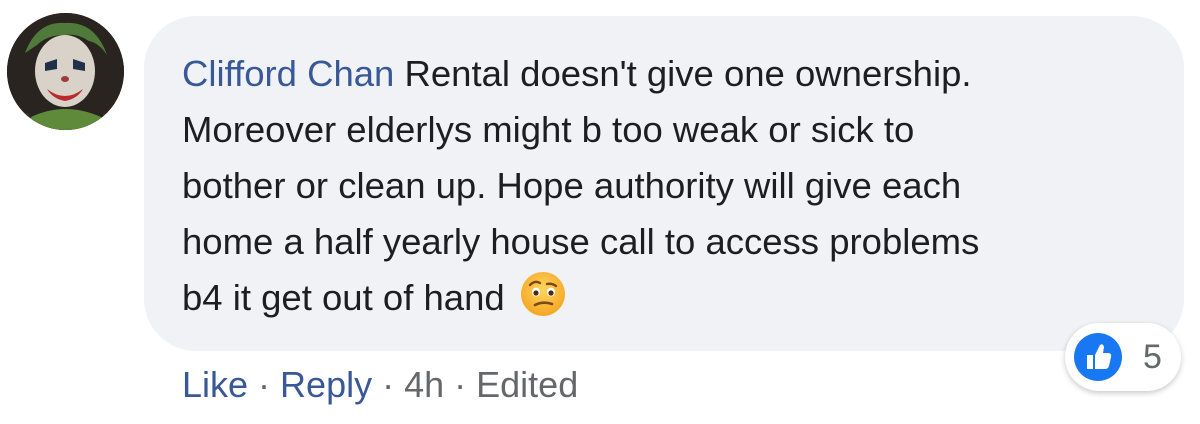  Describe the element at coordinates (380, 385) in the screenshot. I see `comment-actions: Like · Reply · 4h · Edited` at that location.